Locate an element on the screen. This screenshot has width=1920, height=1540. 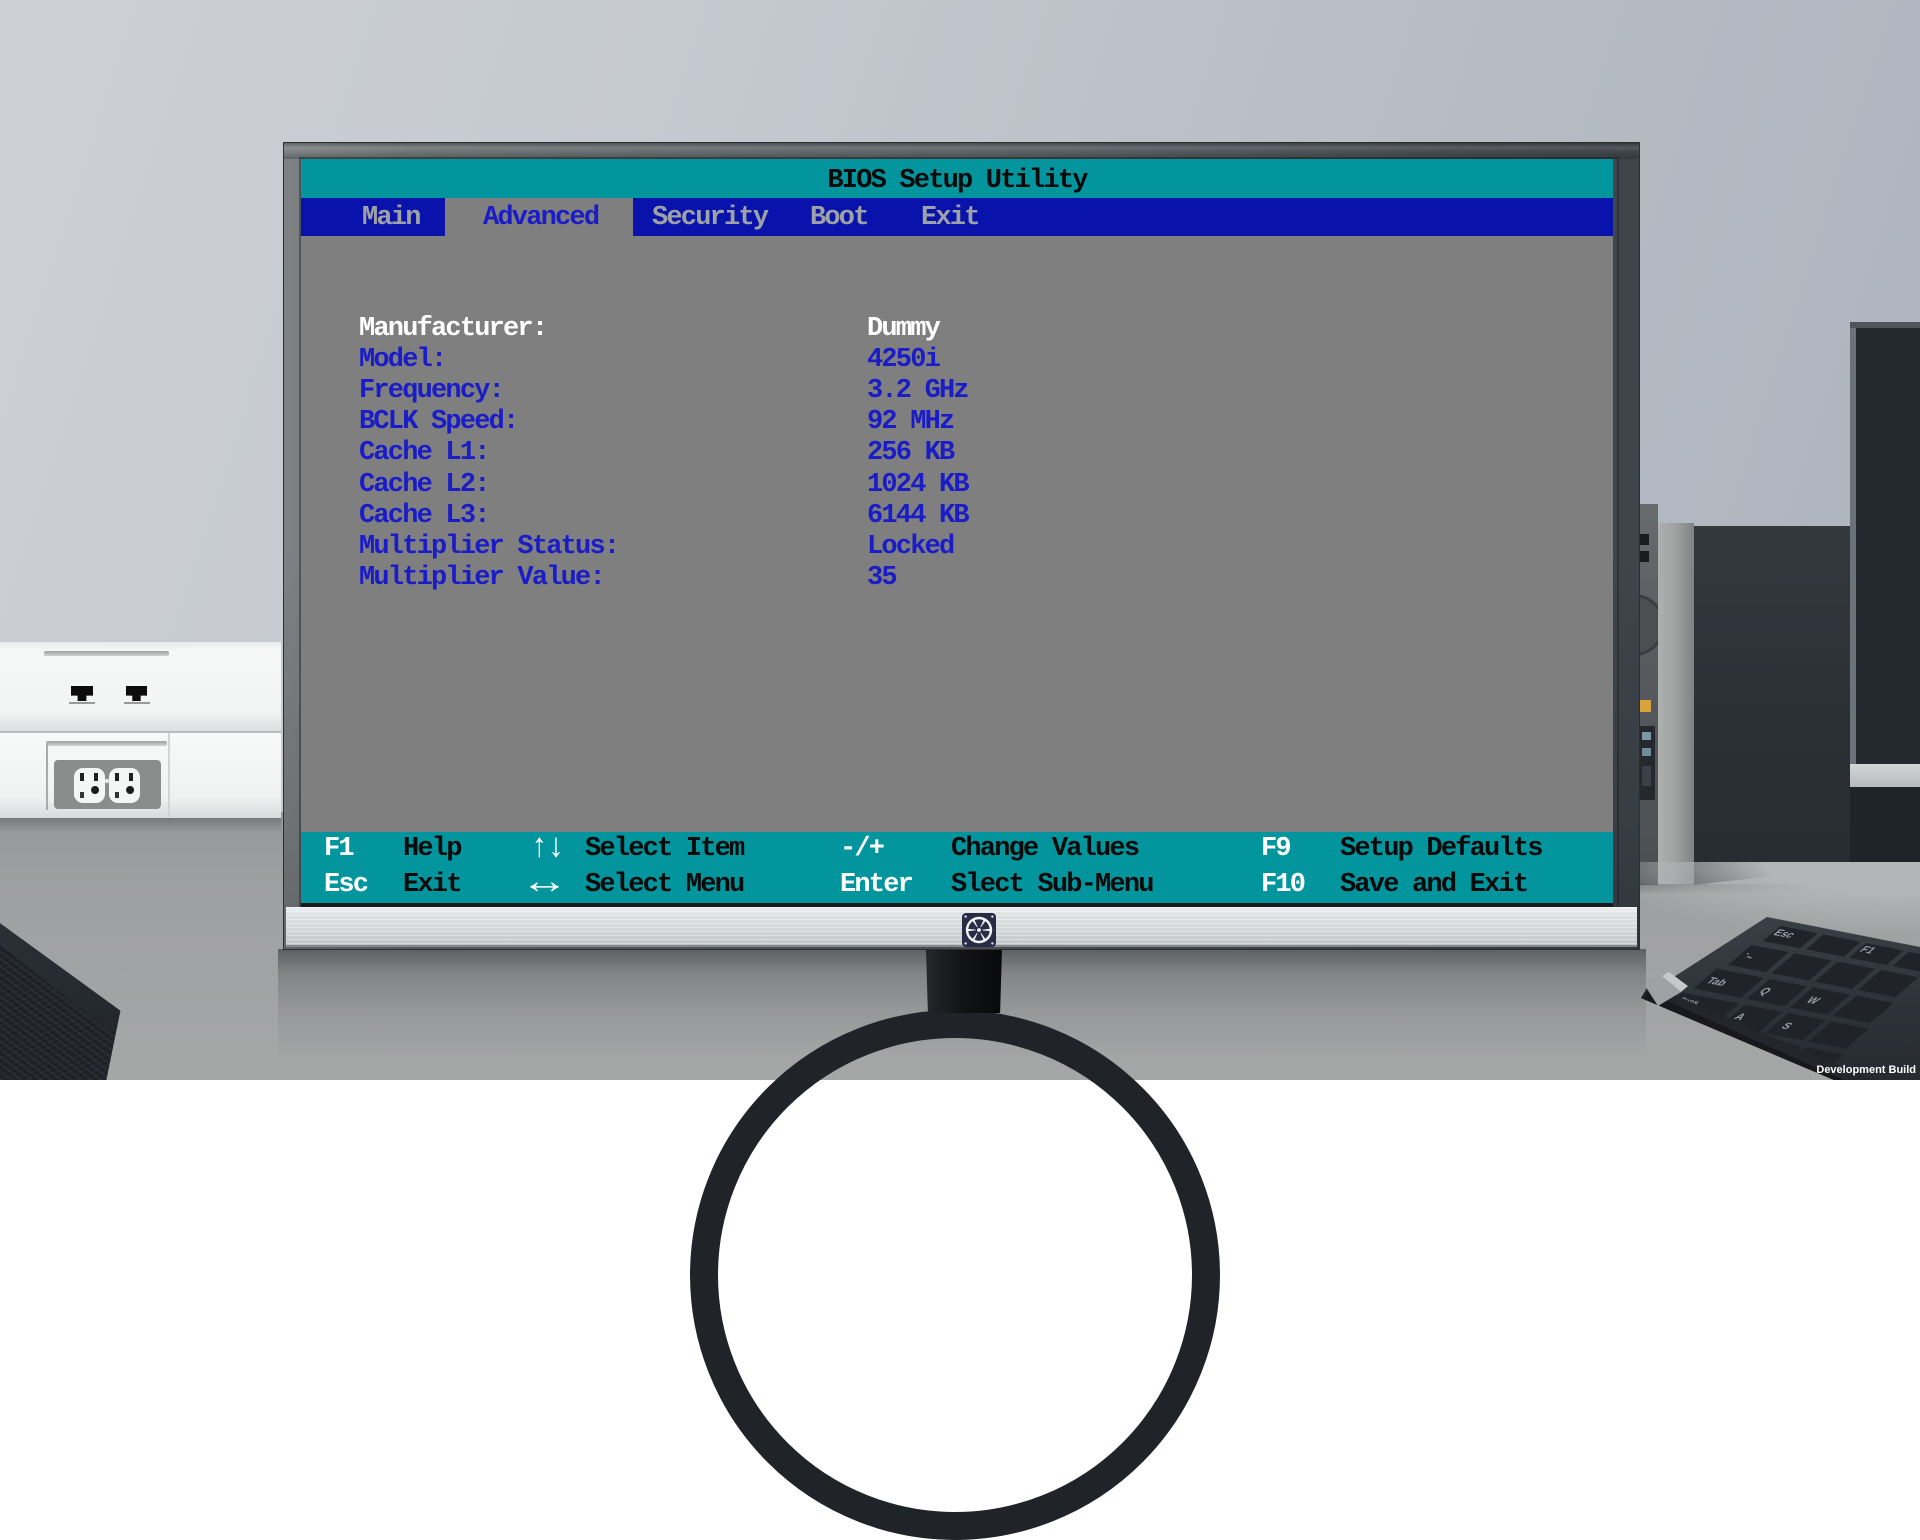
svg-text: Z is located at coordinates (1706, 1041).